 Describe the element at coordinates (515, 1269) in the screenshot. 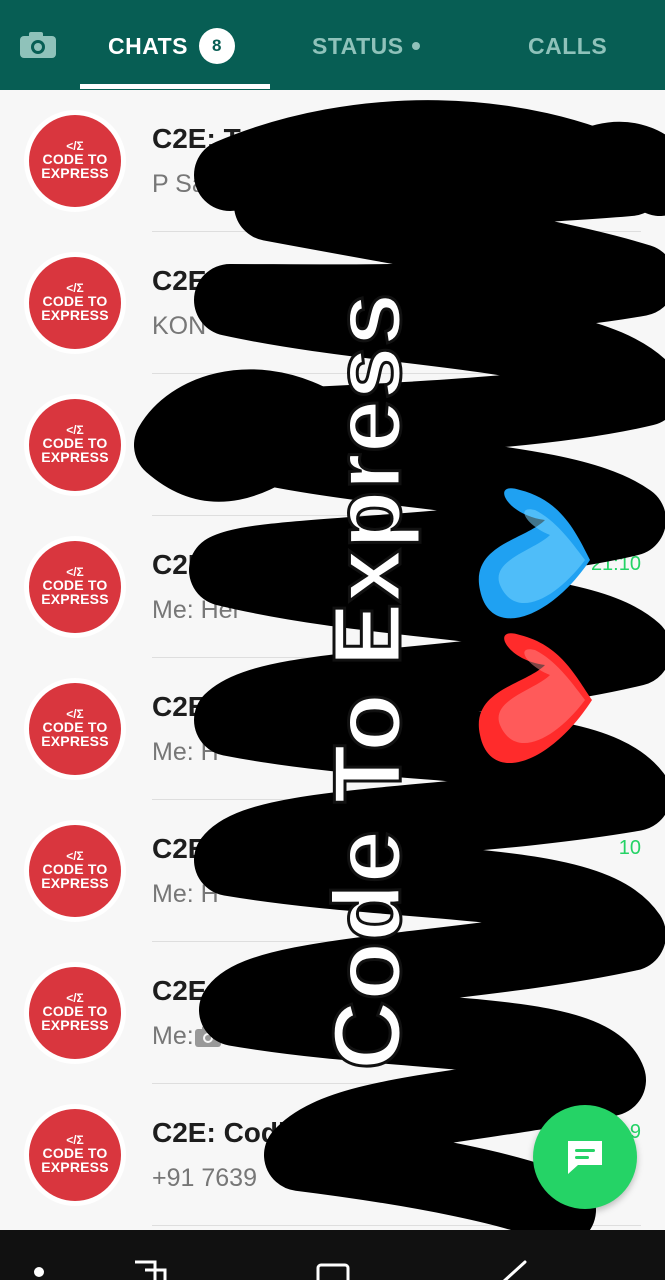

I see `back-icon` at that location.